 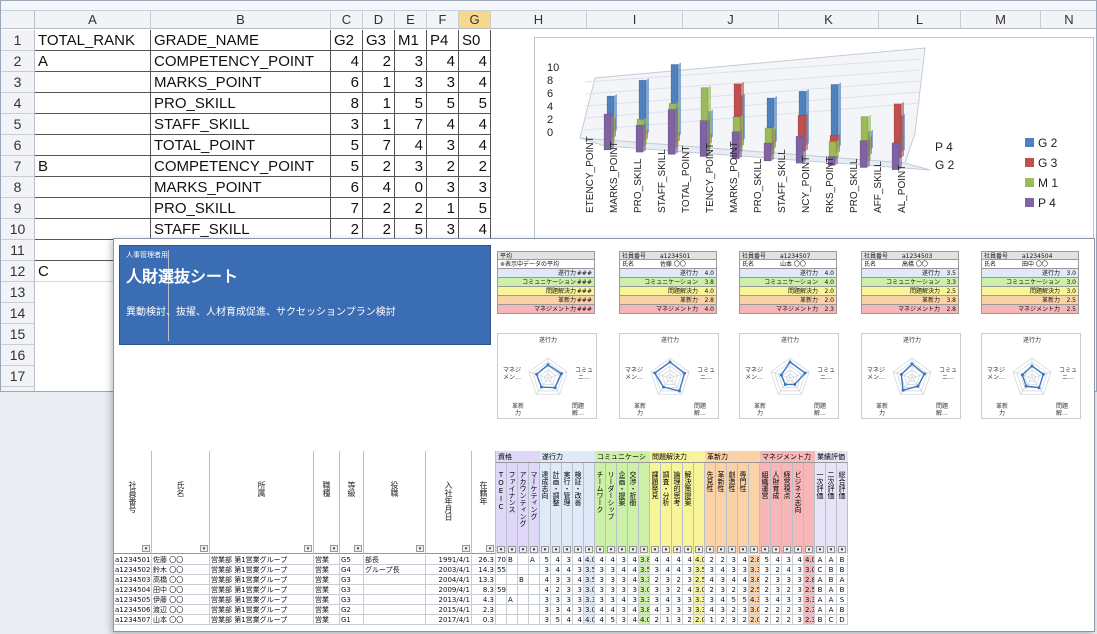 I want to click on cell-b10: STAFF_SKILL, so click(x=241, y=229).